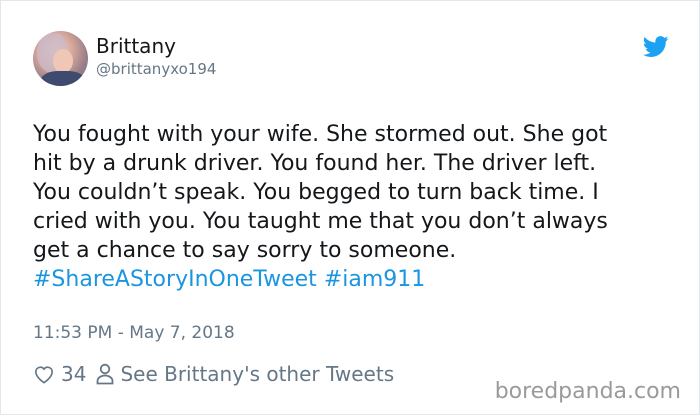 This screenshot has height=415, width=700. I want to click on tweet-actions: 34 See Brittany's other Tweets, so click(213, 374).